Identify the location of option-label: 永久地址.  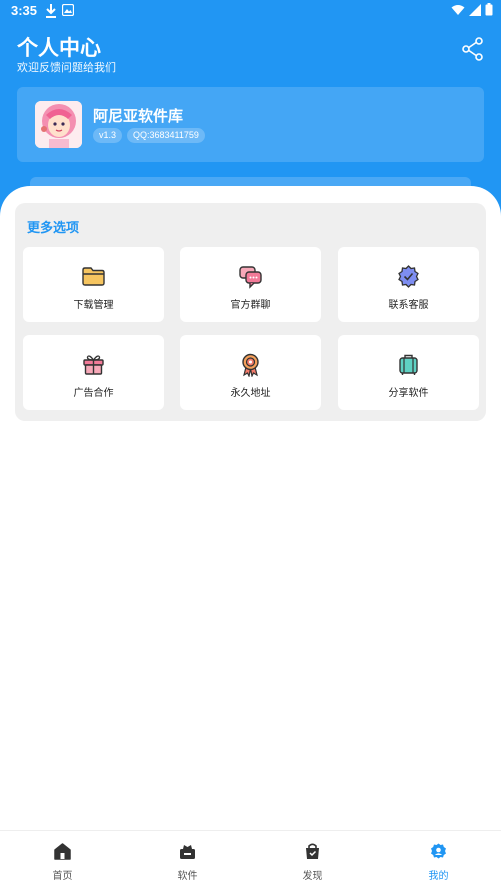
(250, 393).